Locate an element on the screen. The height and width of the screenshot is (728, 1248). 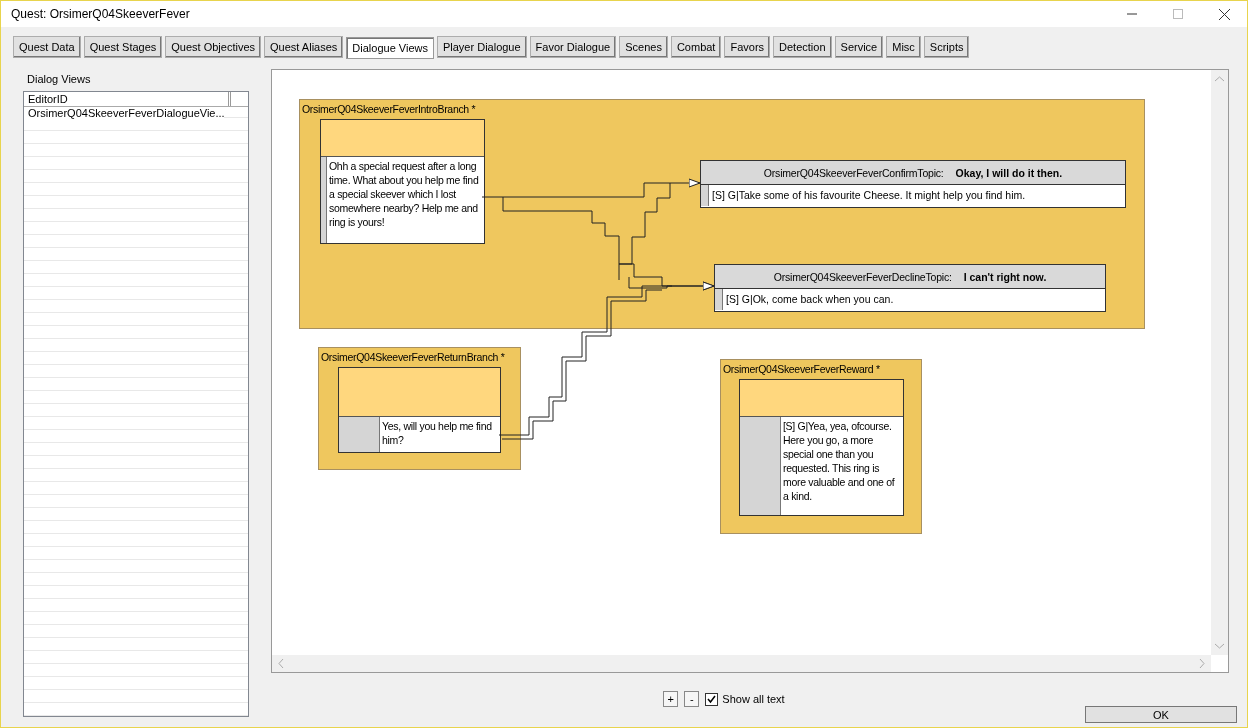
branch-title: OrsimerQ04SkeeverFeverReward * is located at coordinates (801, 369).